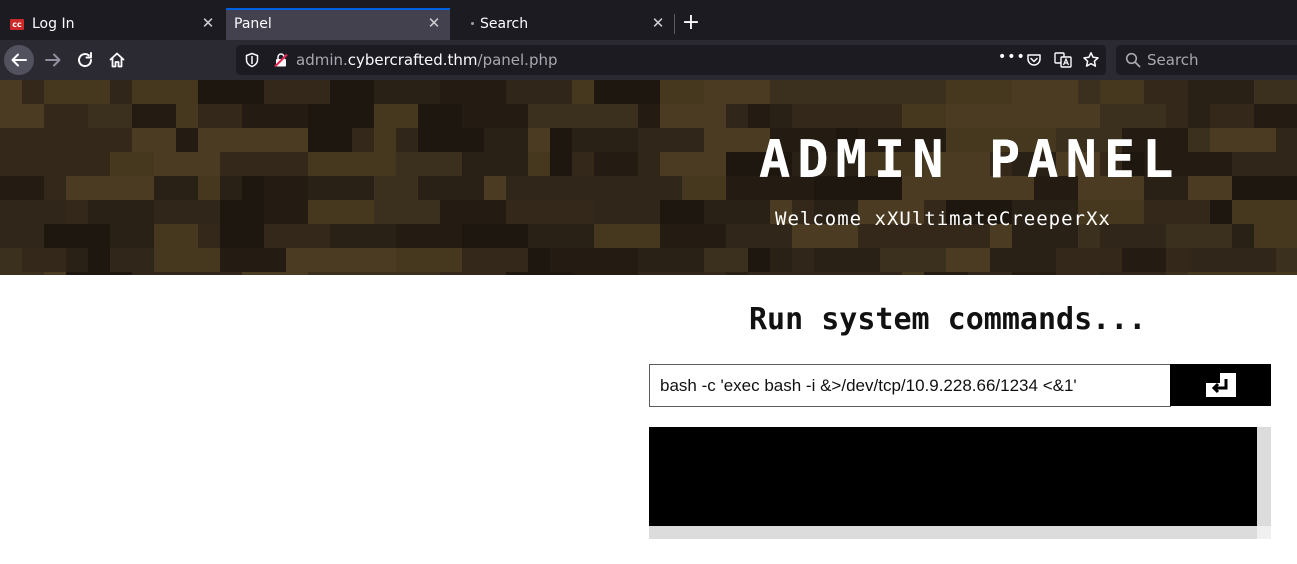 This screenshot has width=1297, height=564. I want to click on arrow-left-icon, so click(19, 60).